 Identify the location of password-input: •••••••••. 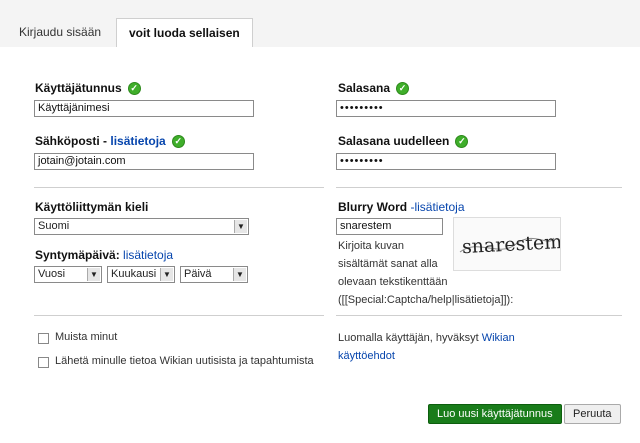
(446, 108).